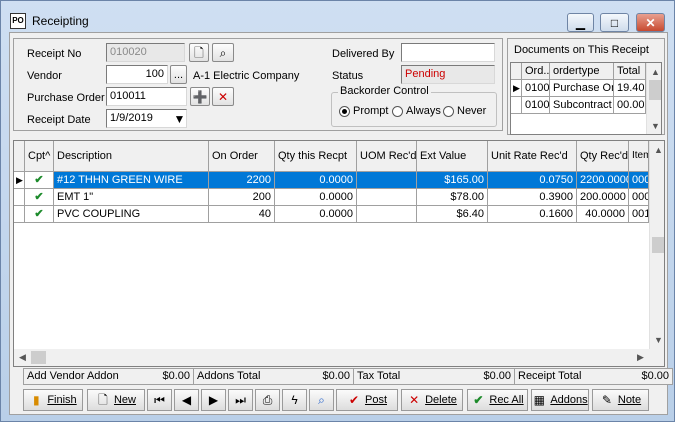 Image resolution: width=675 pixels, height=422 pixels. What do you see at coordinates (560, 400) in the screenshot?
I see `addons-button: ▦ Addons` at bounding box center [560, 400].